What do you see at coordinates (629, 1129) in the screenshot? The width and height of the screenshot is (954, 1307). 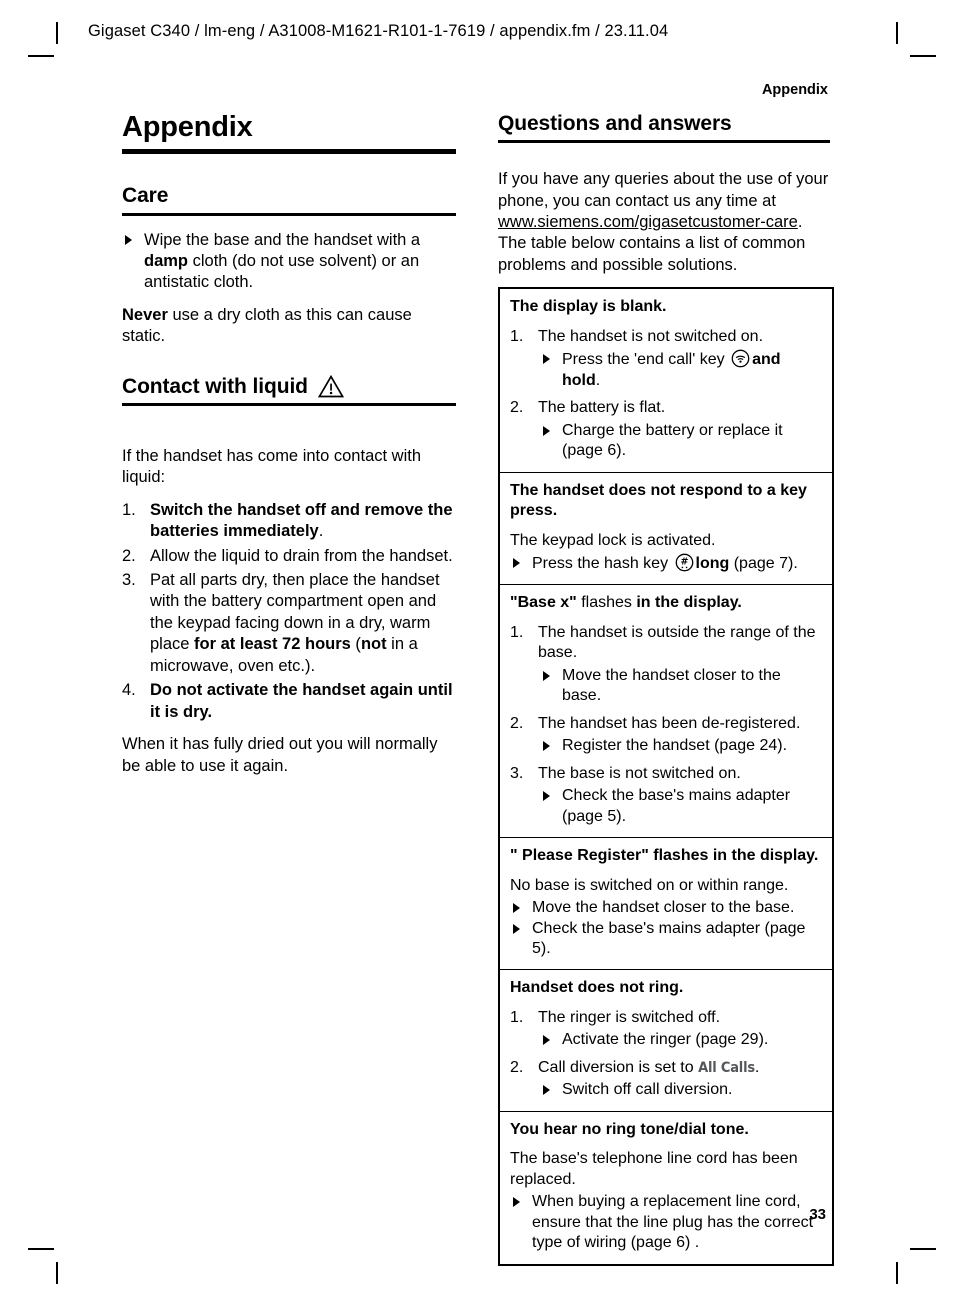 I see `qa-row-title: You hear no ring tone/dial tone.` at bounding box center [629, 1129].